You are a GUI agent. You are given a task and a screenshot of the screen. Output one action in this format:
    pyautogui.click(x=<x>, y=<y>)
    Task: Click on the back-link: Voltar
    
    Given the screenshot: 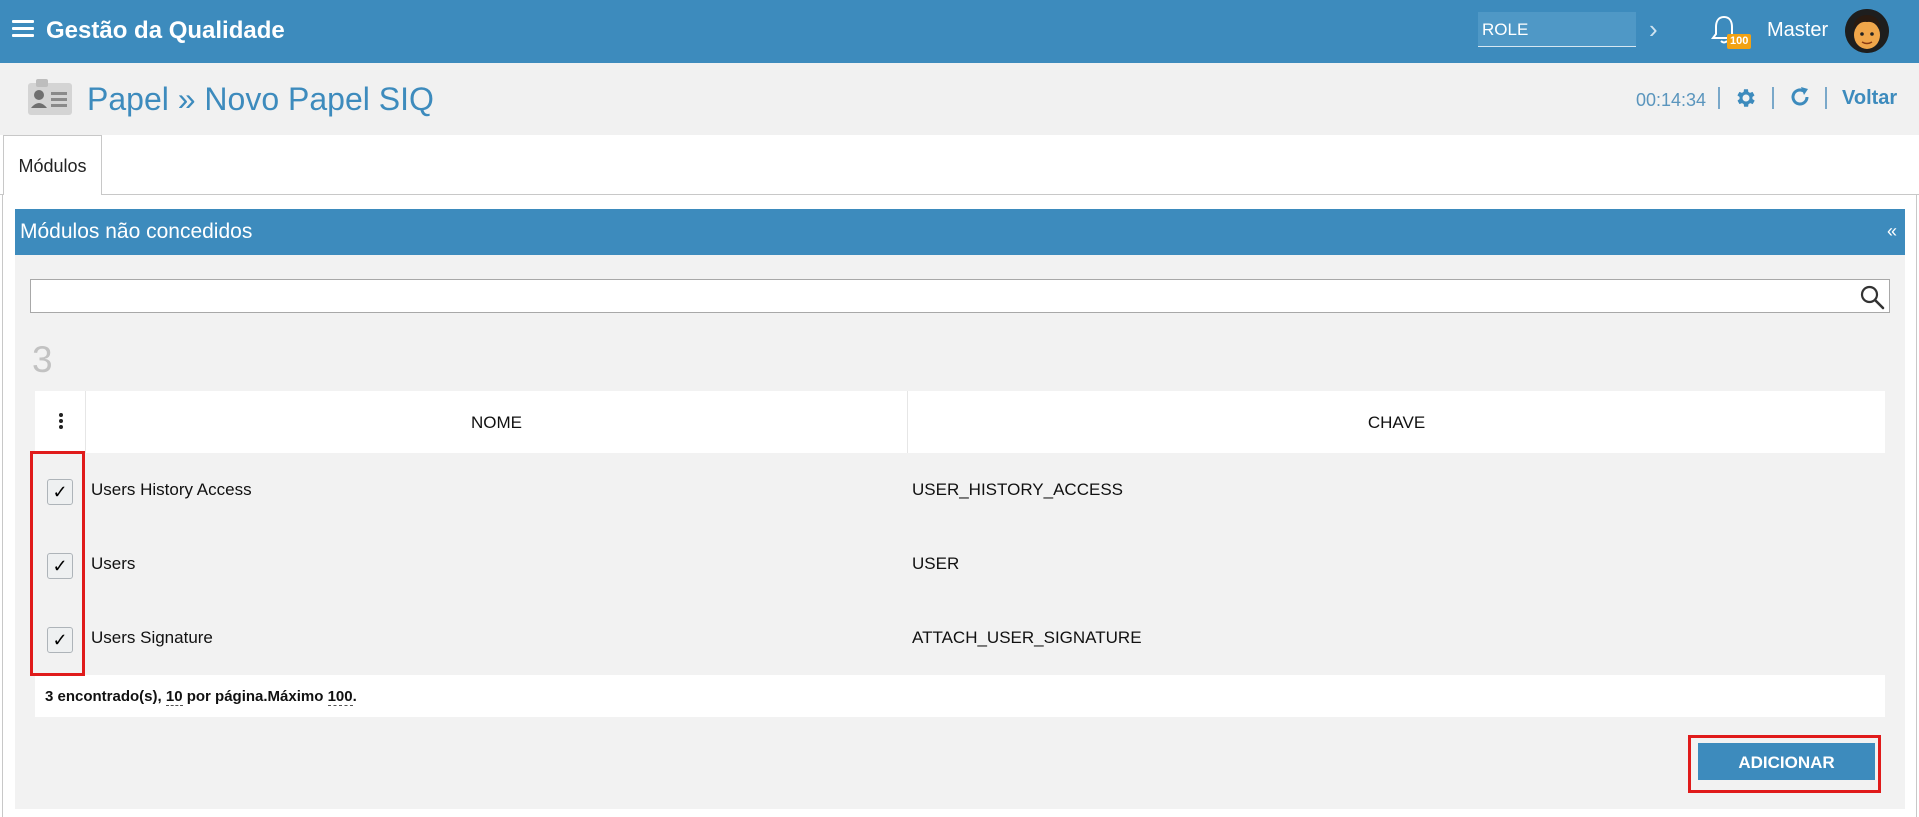 What is the action you would take?
    pyautogui.click(x=1869, y=98)
    